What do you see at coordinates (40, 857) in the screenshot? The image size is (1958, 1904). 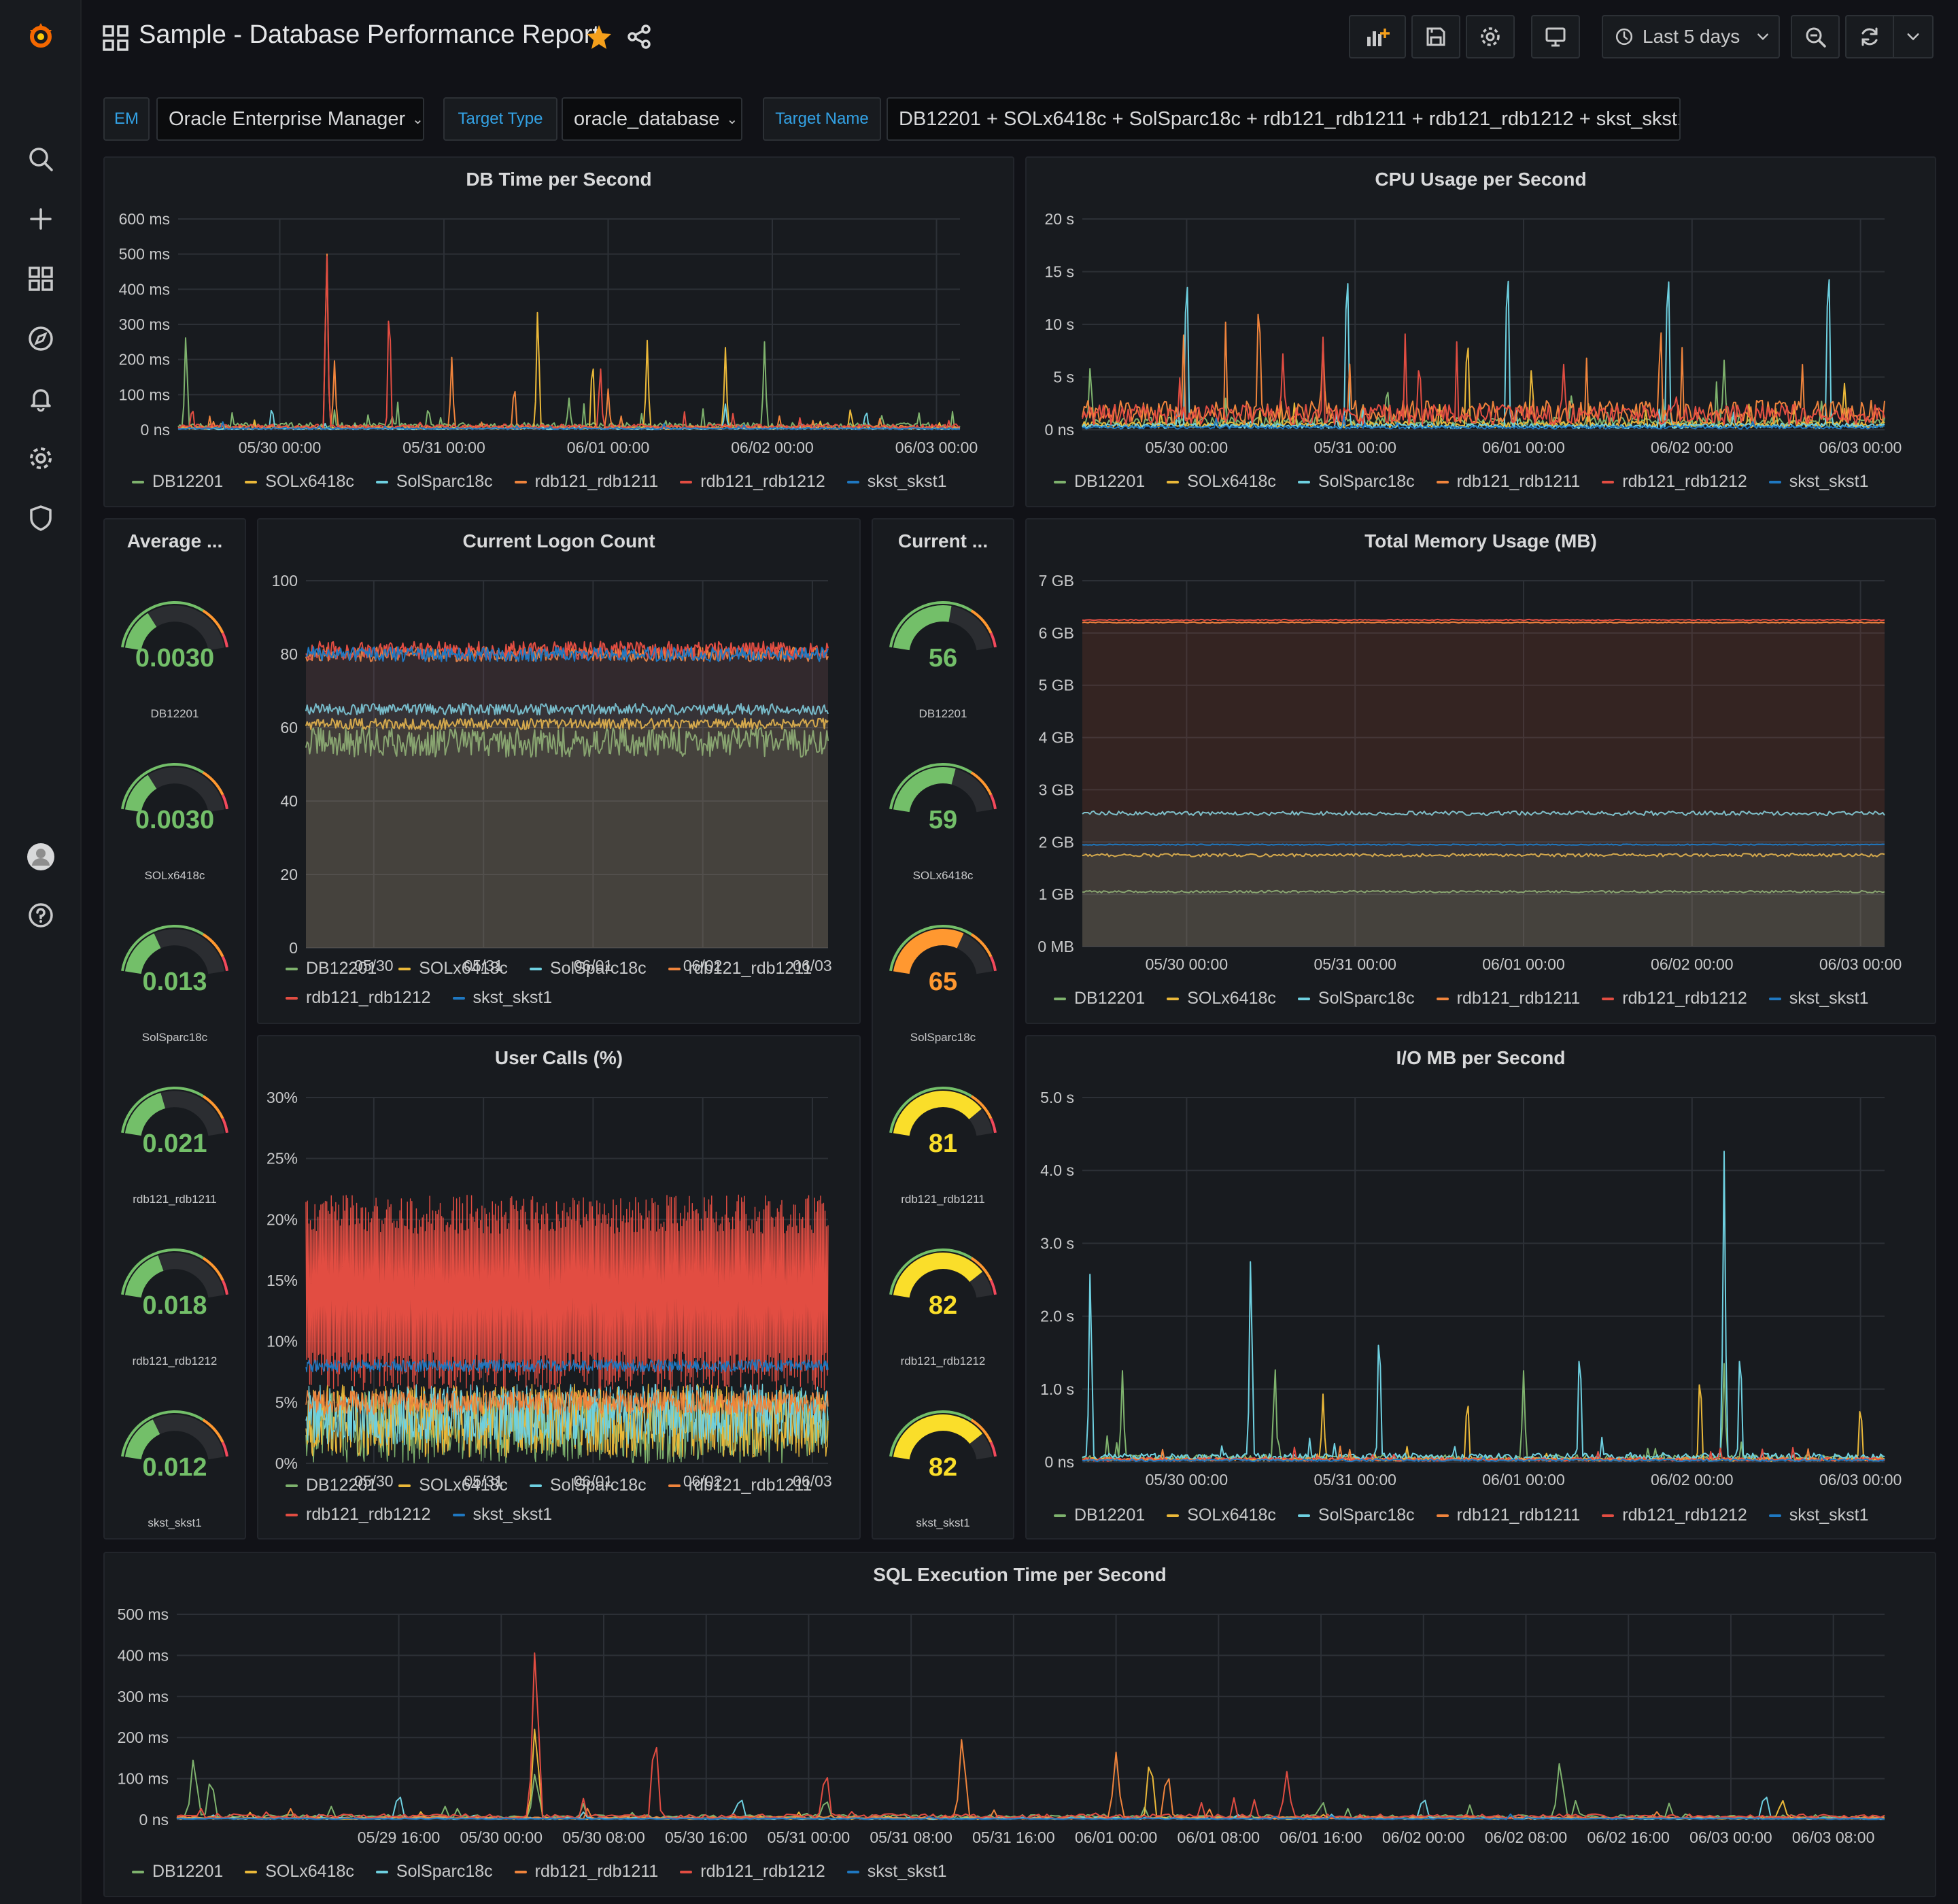 I see `user-avatar-icon` at bounding box center [40, 857].